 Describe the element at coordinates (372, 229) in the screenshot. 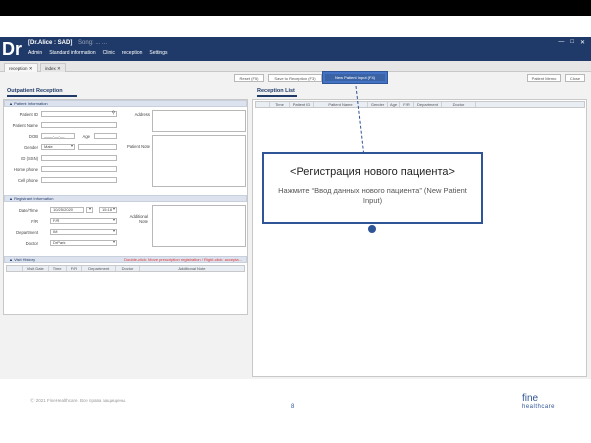

I see `callout-anchor-dot` at that location.